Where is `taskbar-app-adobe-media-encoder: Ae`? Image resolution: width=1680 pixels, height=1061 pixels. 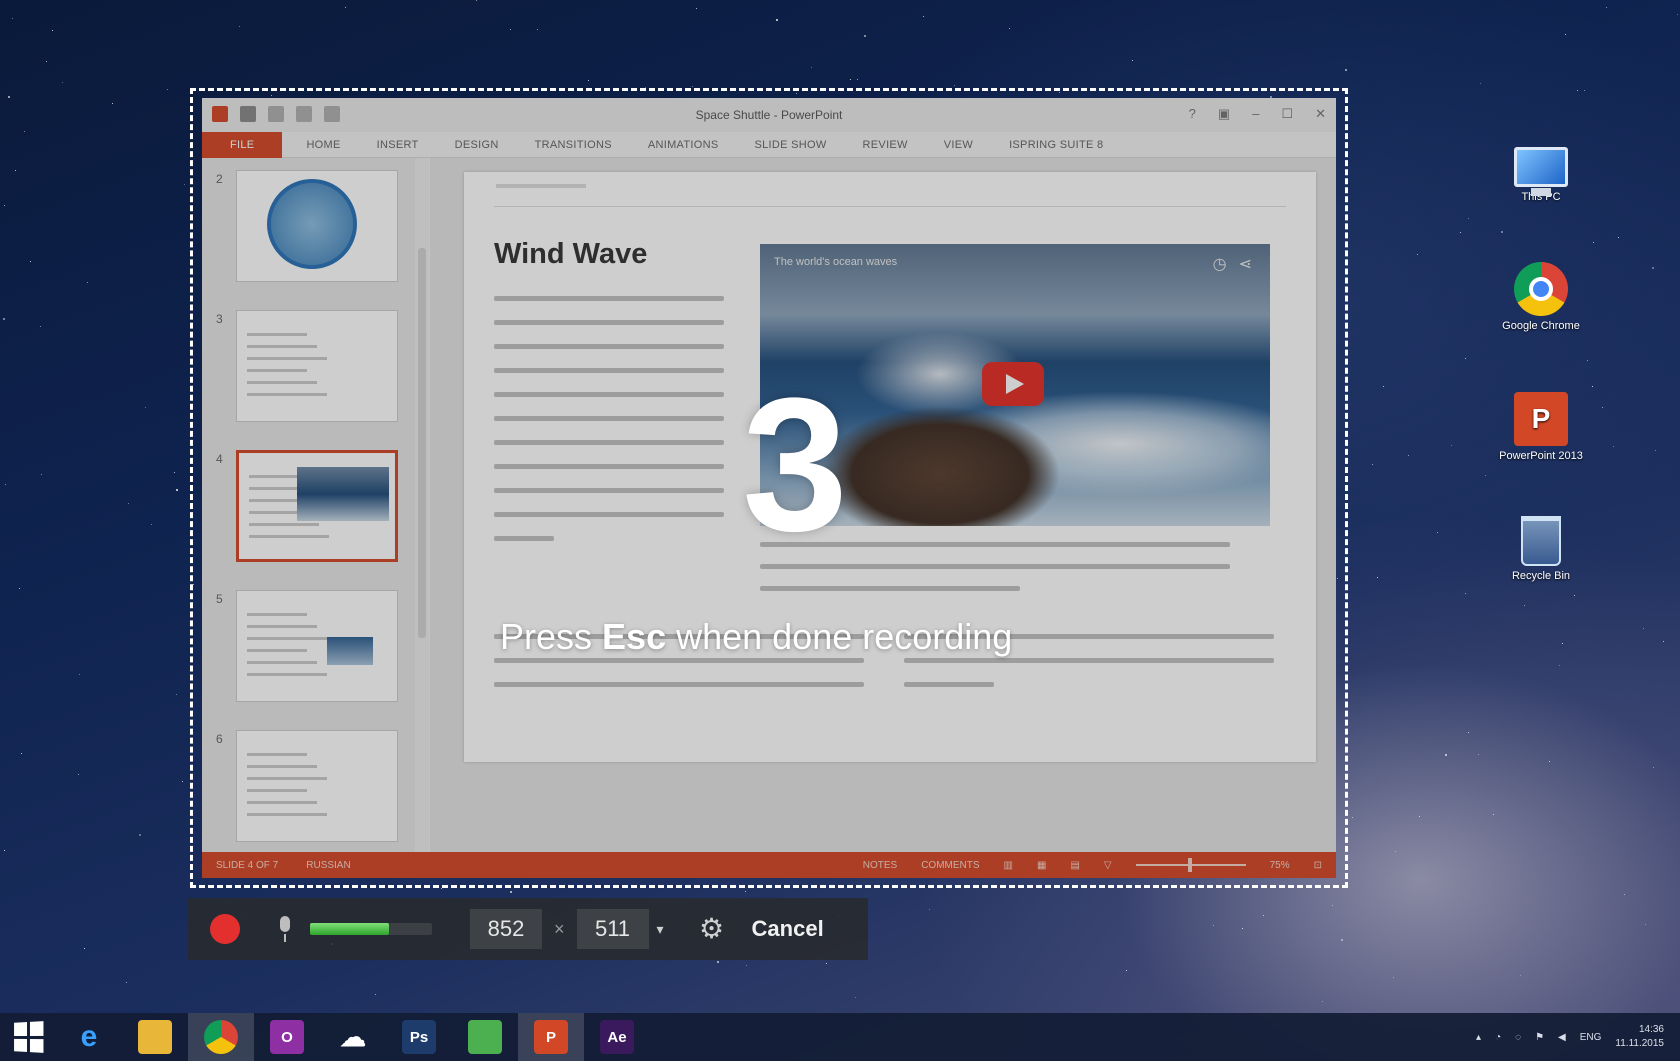
taskbar-app-adobe-media-encoder: Ae is located at coordinates (617, 1037).